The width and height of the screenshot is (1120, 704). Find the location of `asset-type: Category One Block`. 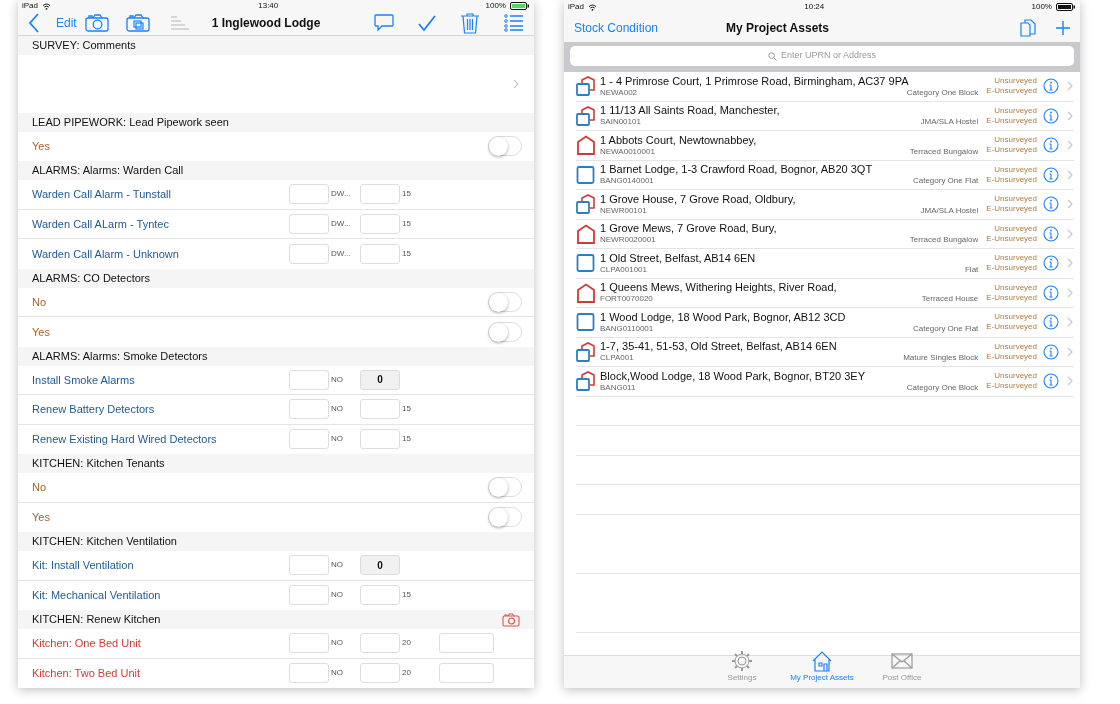

asset-type: Category One Block is located at coordinates (942, 92).